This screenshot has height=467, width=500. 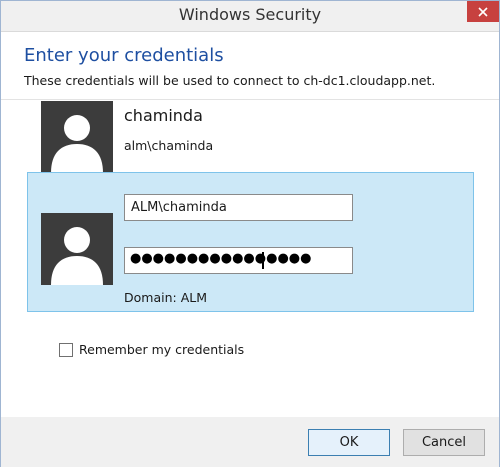 I want to click on close-icon, so click(x=483, y=11).